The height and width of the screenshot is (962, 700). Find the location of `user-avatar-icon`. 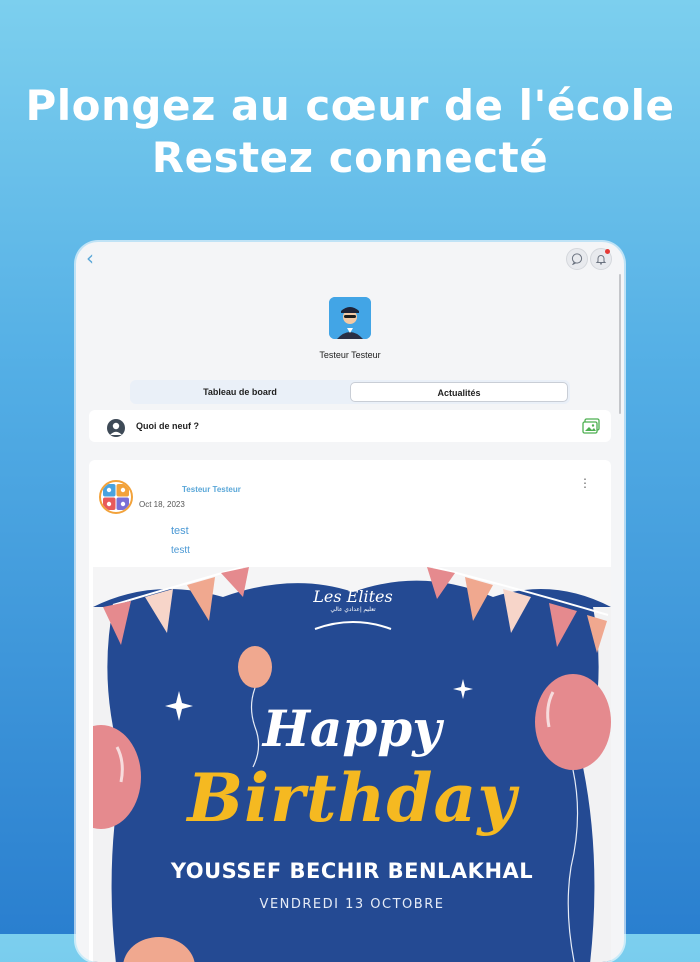

user-avatar-icon is located at coordinates (116, 428).